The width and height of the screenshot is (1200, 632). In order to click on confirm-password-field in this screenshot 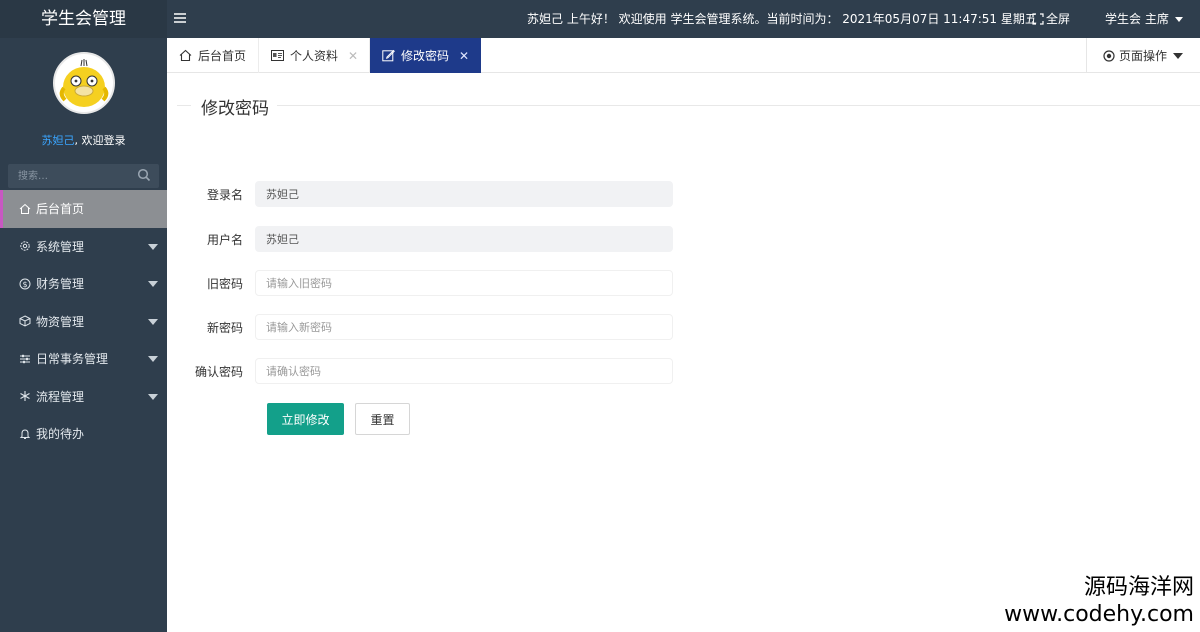, I will do `click(464, 371)`.